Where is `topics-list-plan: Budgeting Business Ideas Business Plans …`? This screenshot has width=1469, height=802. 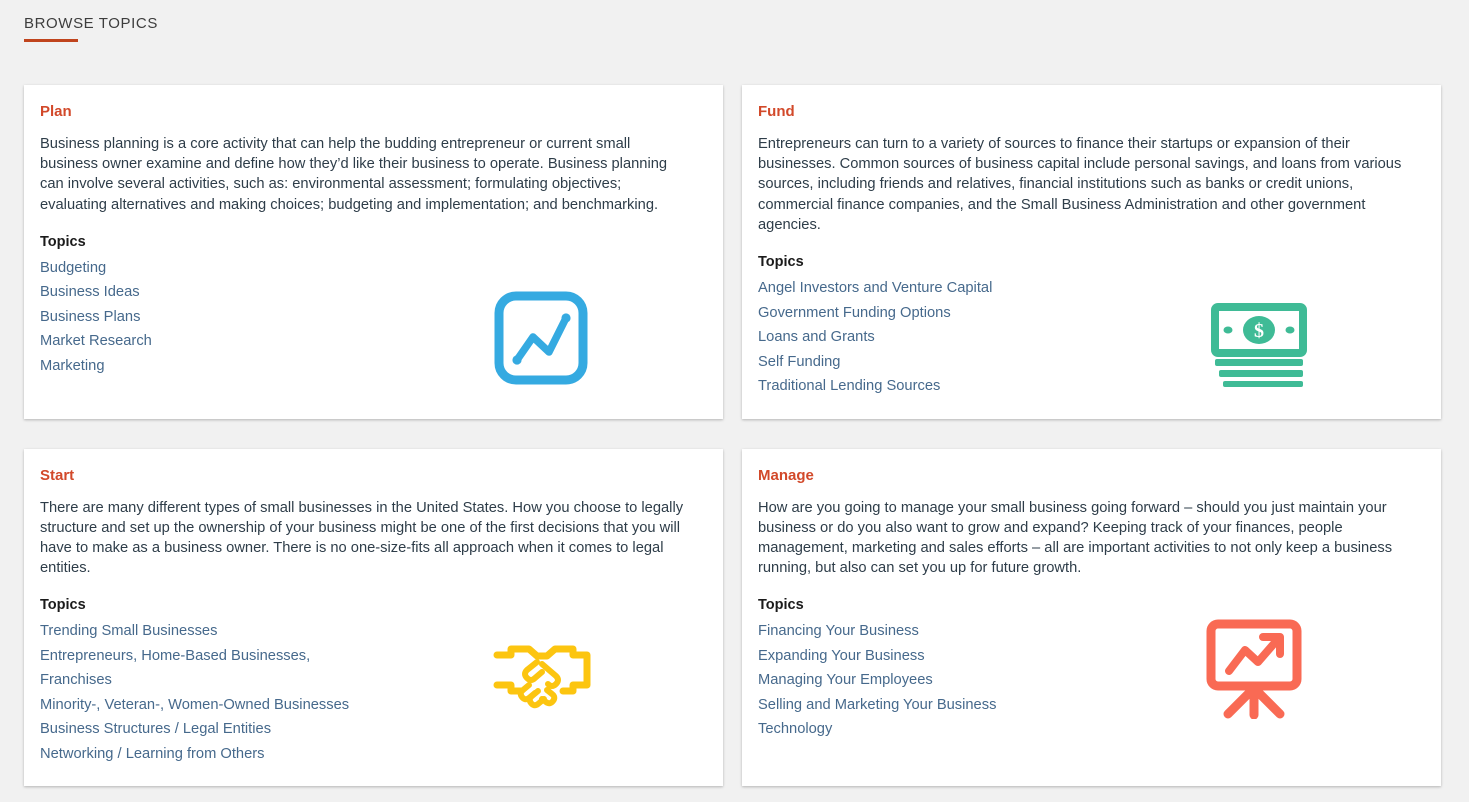 topics-list-plan: Budgeting Business Ideas Business Plans … is located at coordinates (255, 317).